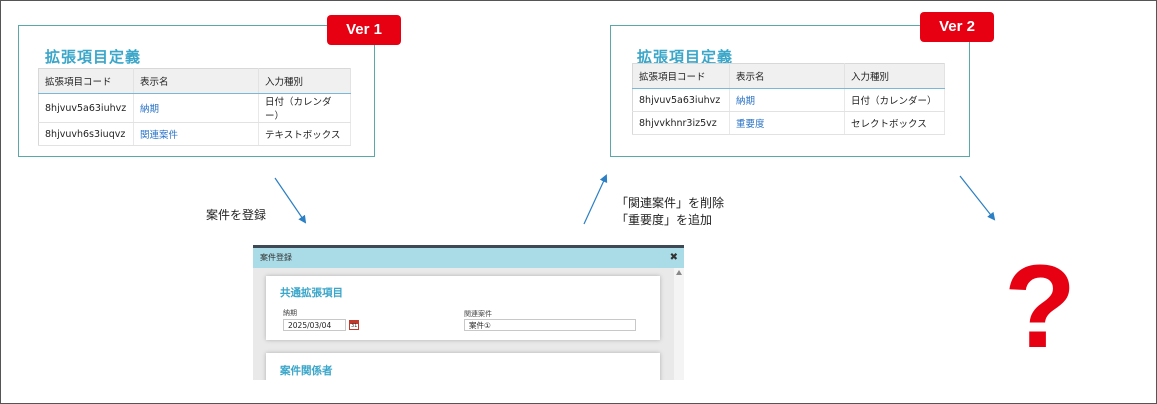 The width and height of the screenshot is (1157, 404). Describe the element at coordinates (468, 258) in the screenshot. I see `dialog-header: 案件登録 ✖` at that location.